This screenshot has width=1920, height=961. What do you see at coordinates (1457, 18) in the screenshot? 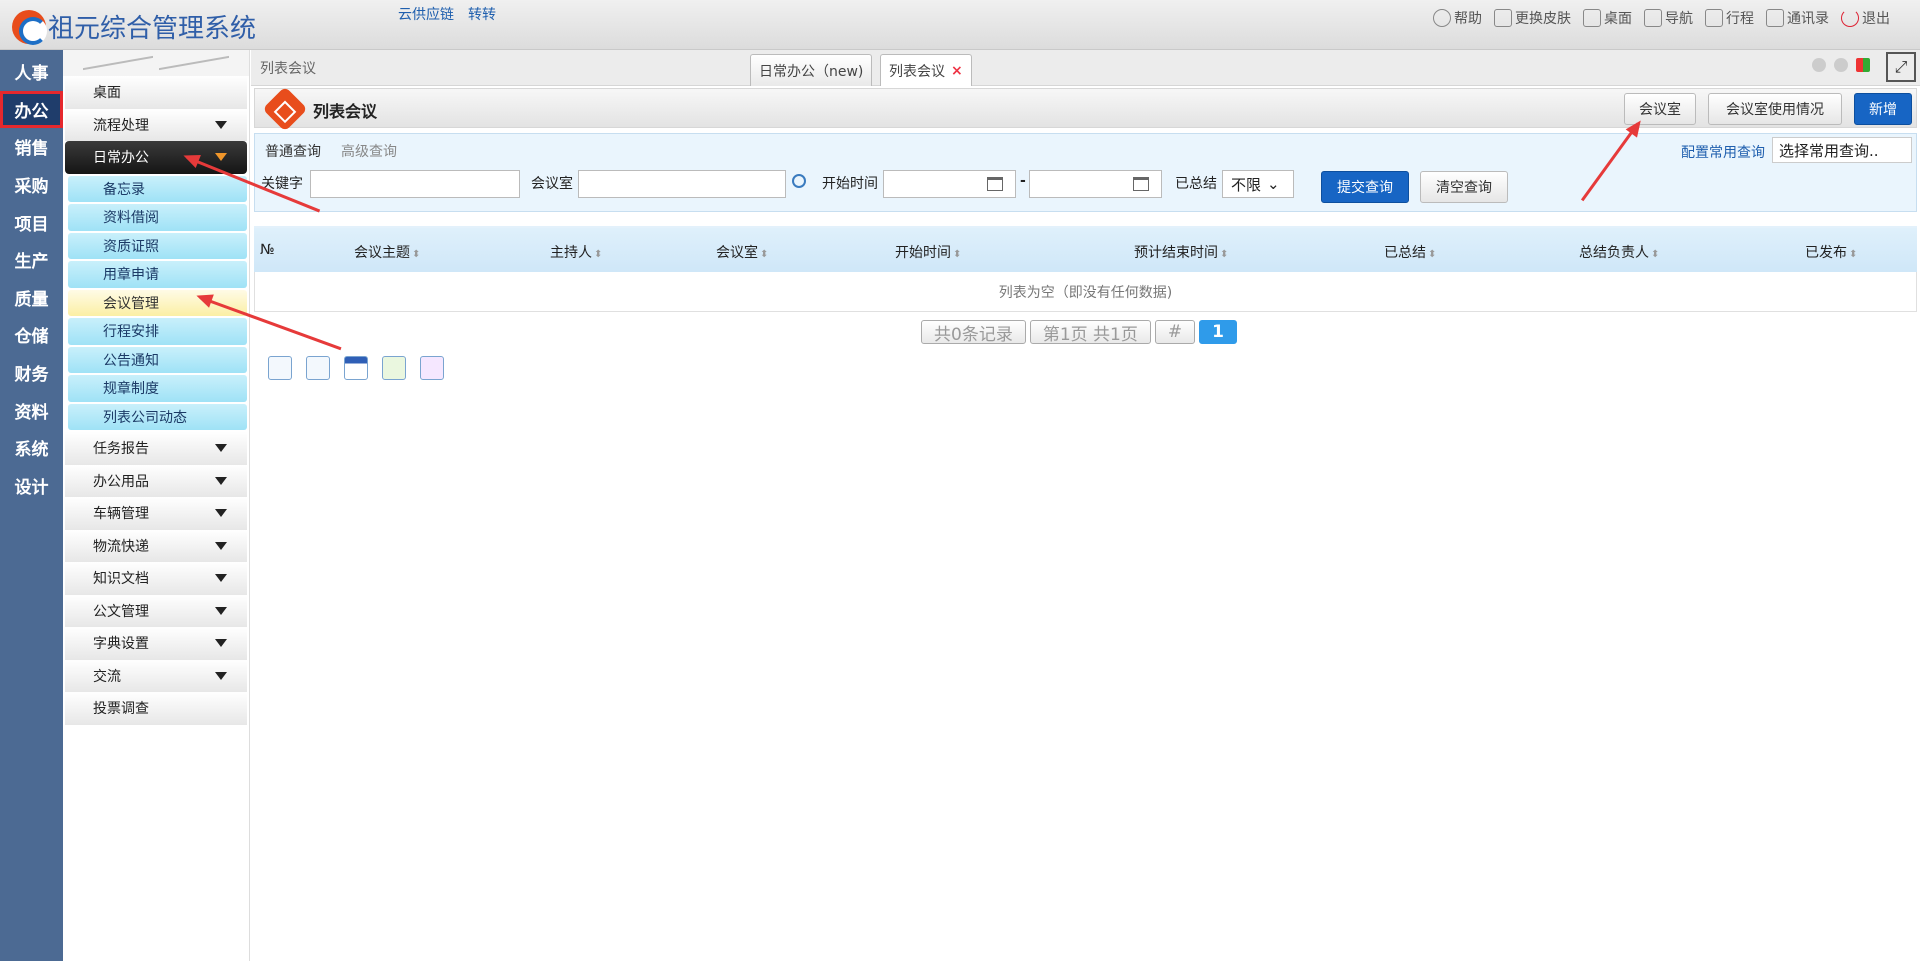
I see `help-link: 帮助` at bounding box center [1457, 18].